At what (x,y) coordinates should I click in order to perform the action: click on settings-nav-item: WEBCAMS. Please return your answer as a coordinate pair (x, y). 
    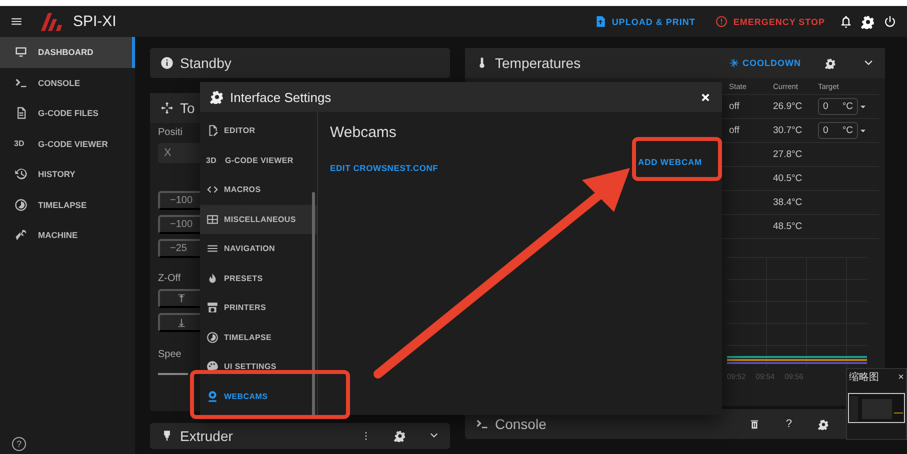
    Looking at the image, I should click on (258, 396).